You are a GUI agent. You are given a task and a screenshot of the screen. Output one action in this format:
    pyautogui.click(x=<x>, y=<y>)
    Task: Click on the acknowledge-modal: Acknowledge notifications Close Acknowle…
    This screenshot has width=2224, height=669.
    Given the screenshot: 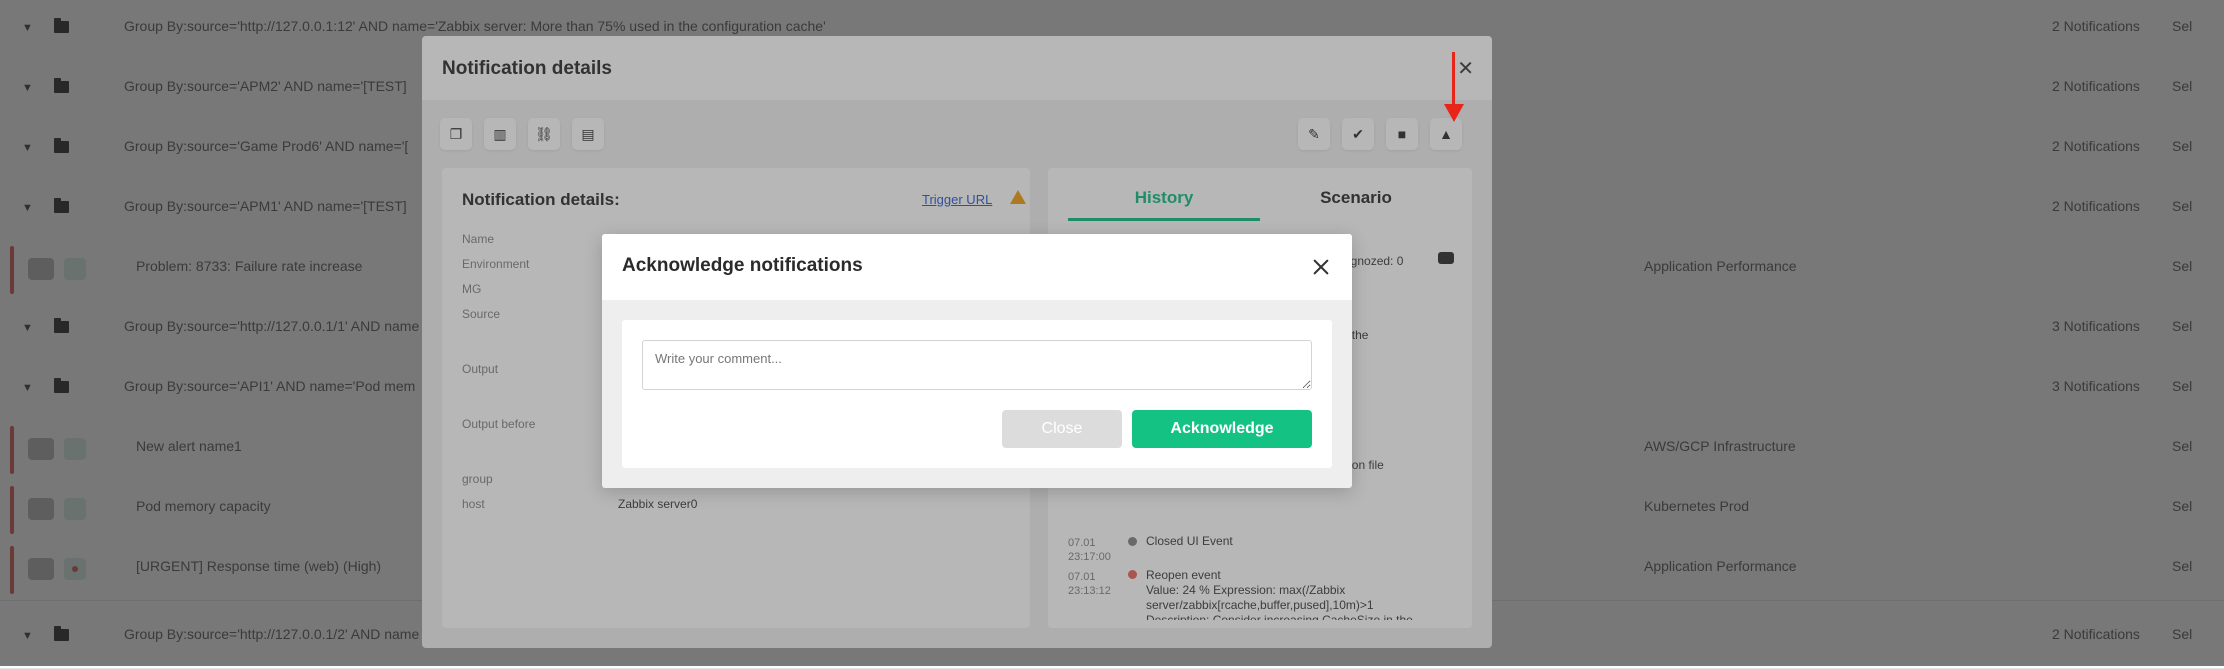 What is the action you would take?
    pyautogui.click(x=977, y=361)
    